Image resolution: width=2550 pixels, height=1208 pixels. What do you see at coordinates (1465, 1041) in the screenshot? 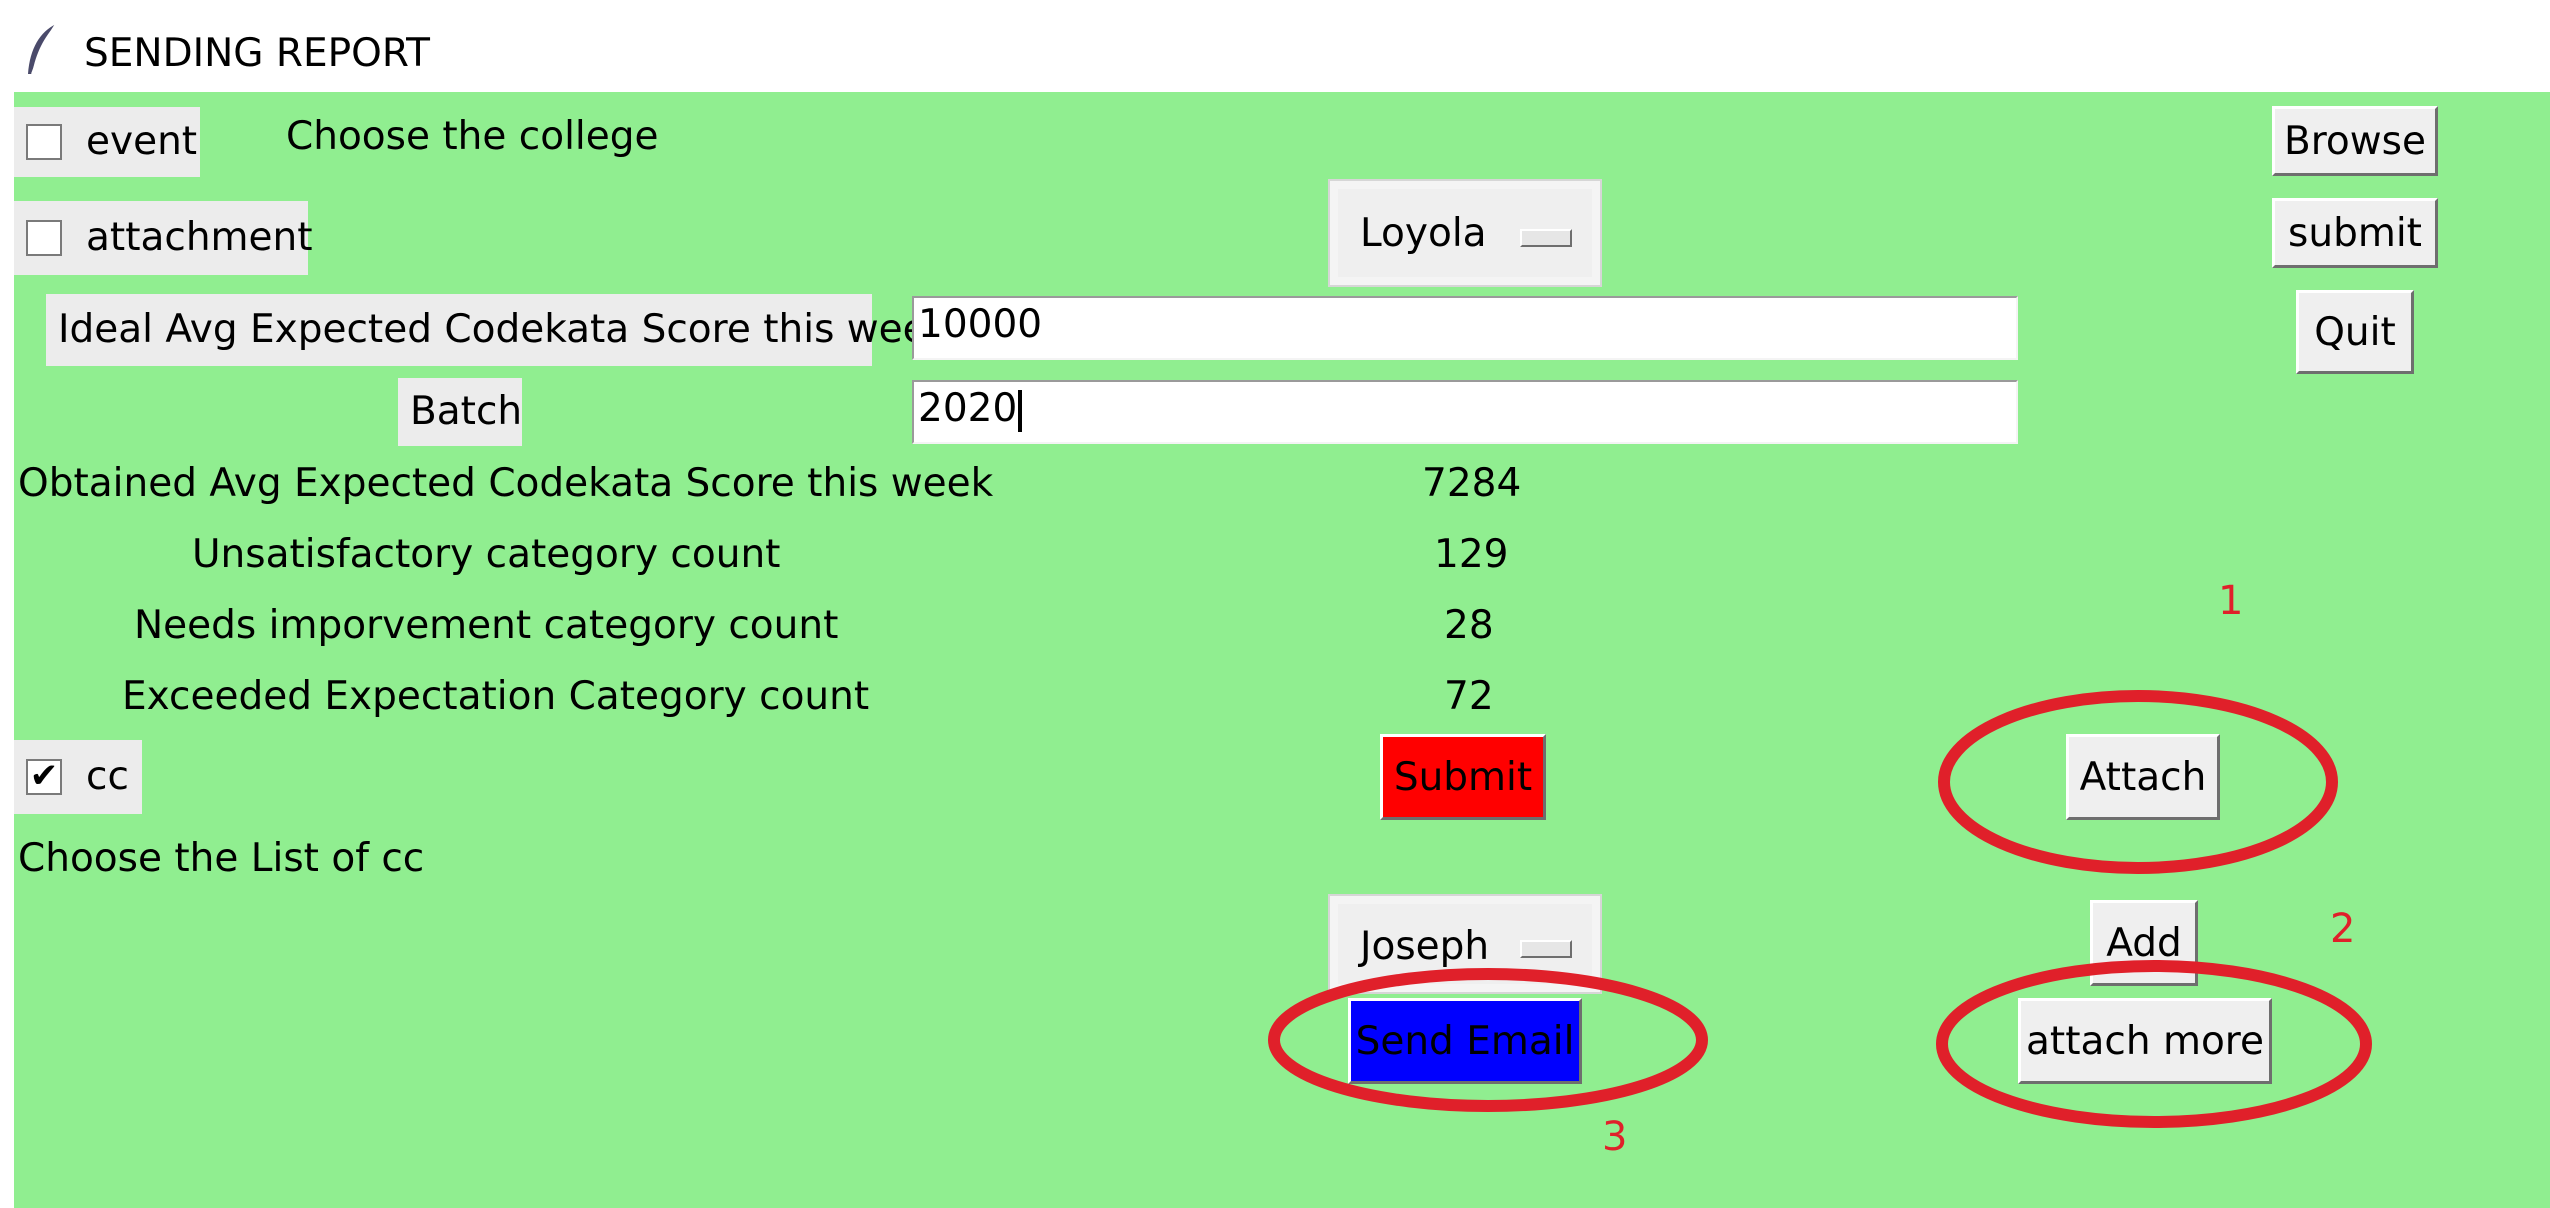
I see `send-email-button: Send Email` at bounding box center [1465, 1041].